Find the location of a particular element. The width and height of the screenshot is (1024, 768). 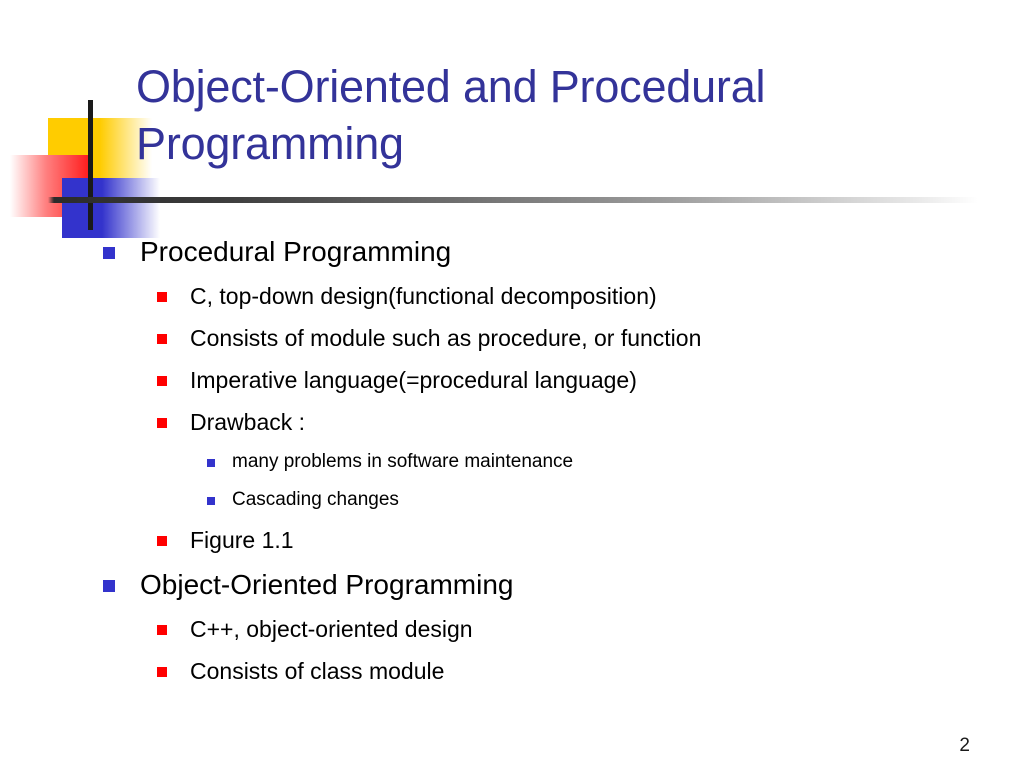

list-item-label: Object-Oriented Programming is located at coordinates (327, 584).